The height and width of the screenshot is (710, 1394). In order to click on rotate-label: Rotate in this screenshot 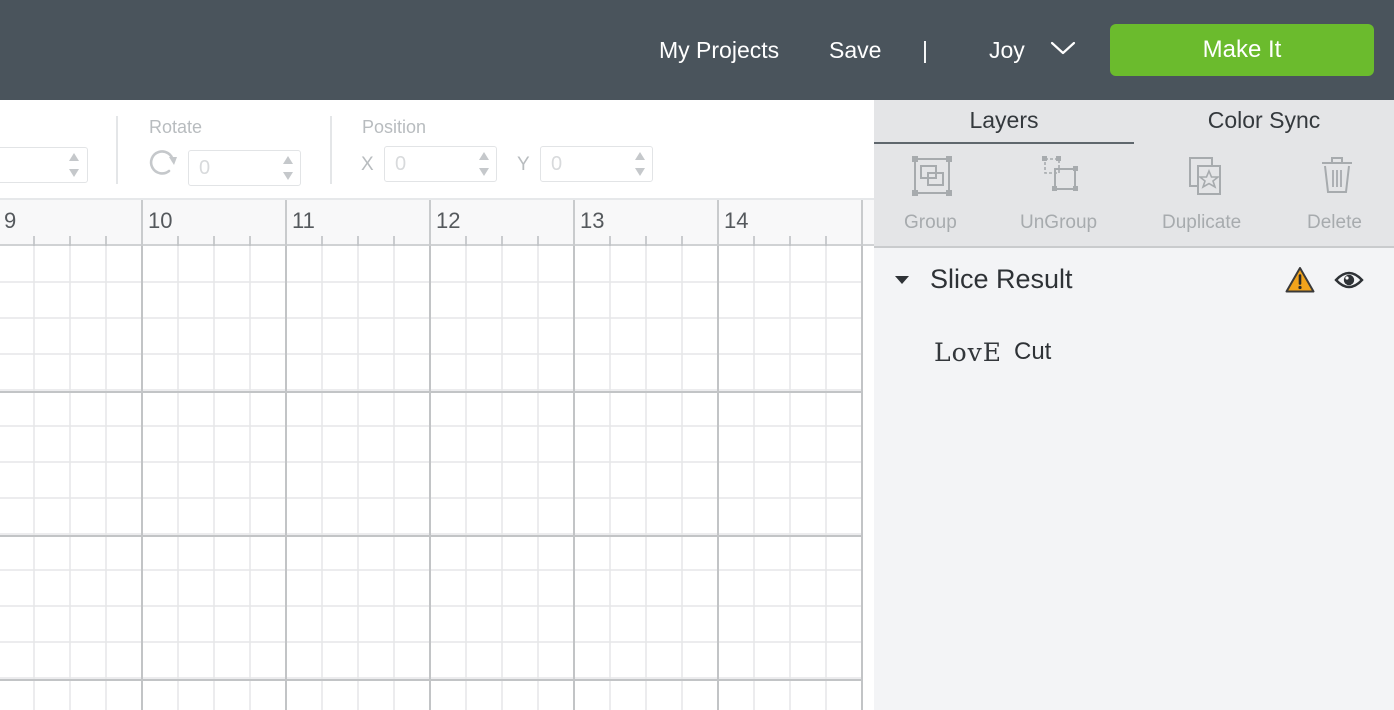, I will do `click(176, 127)`.